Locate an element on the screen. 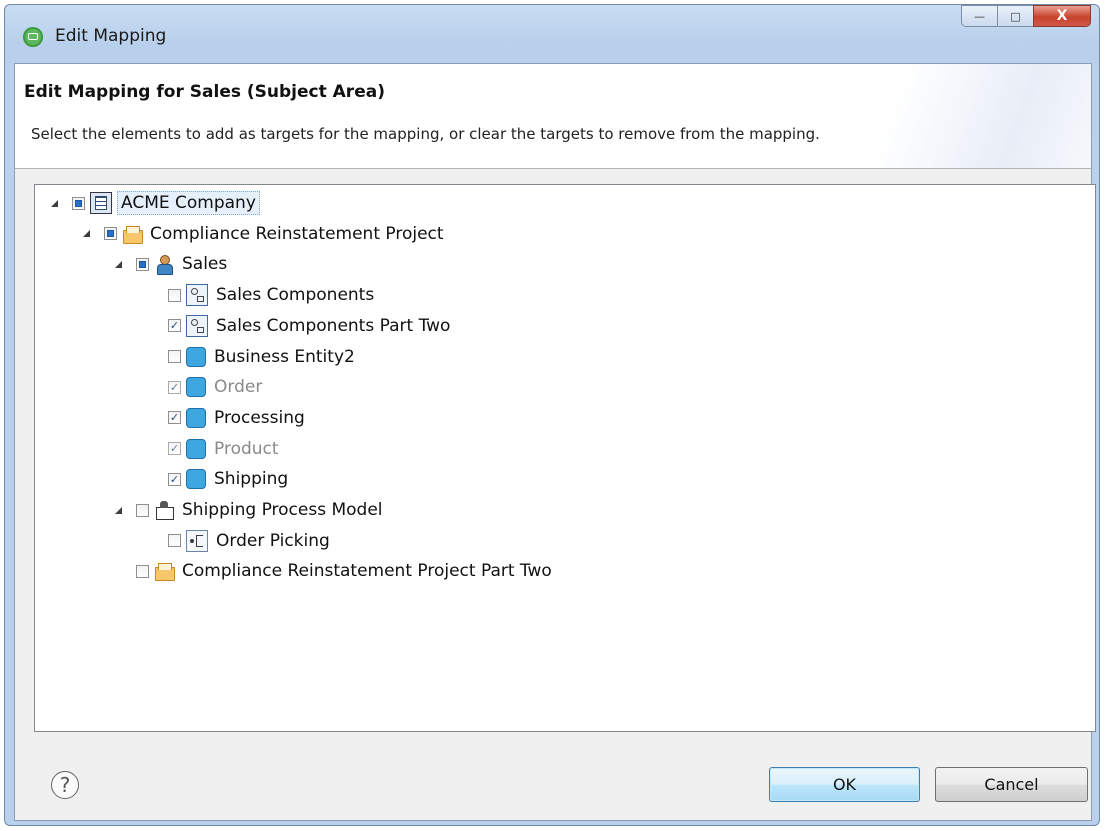  tree-item: Processing is located at coordinates (236, 418).